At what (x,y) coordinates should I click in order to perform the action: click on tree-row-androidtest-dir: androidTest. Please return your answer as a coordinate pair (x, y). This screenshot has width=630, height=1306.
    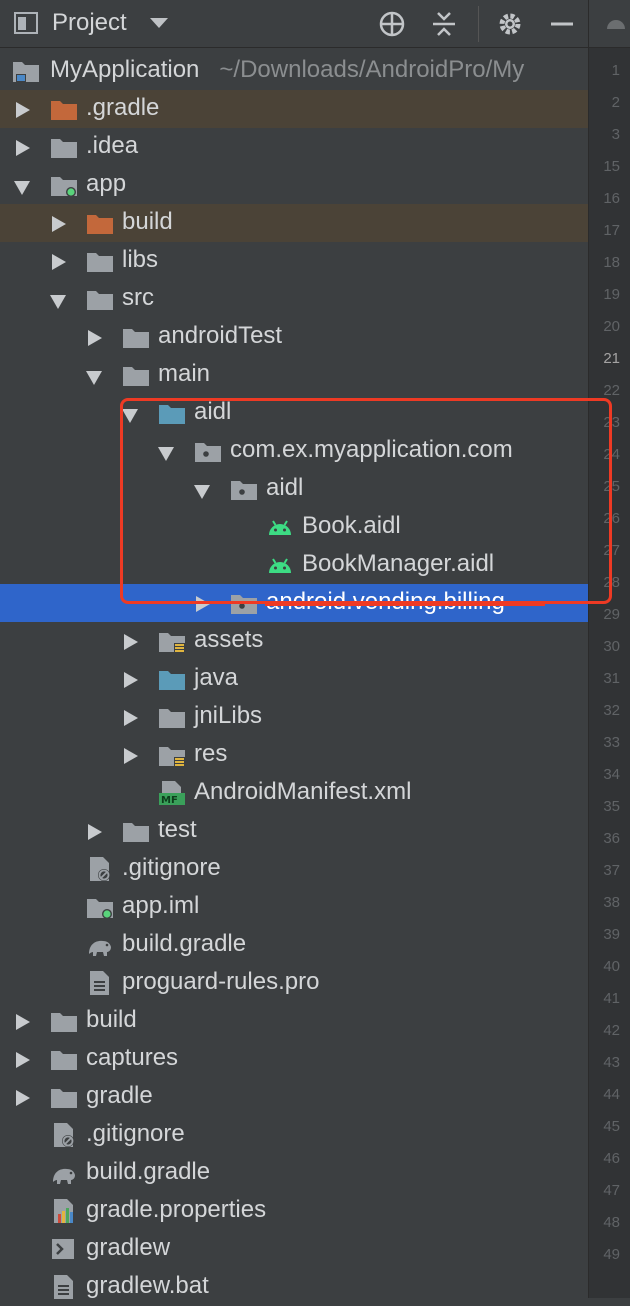
    Looking at the image, I should click on (294, 337).